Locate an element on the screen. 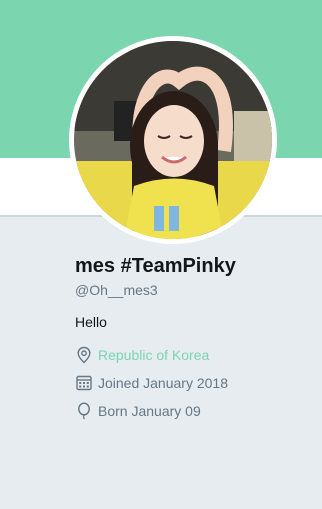  profile-handle: @Oh__mes3 is located at coordinates (116, 290).